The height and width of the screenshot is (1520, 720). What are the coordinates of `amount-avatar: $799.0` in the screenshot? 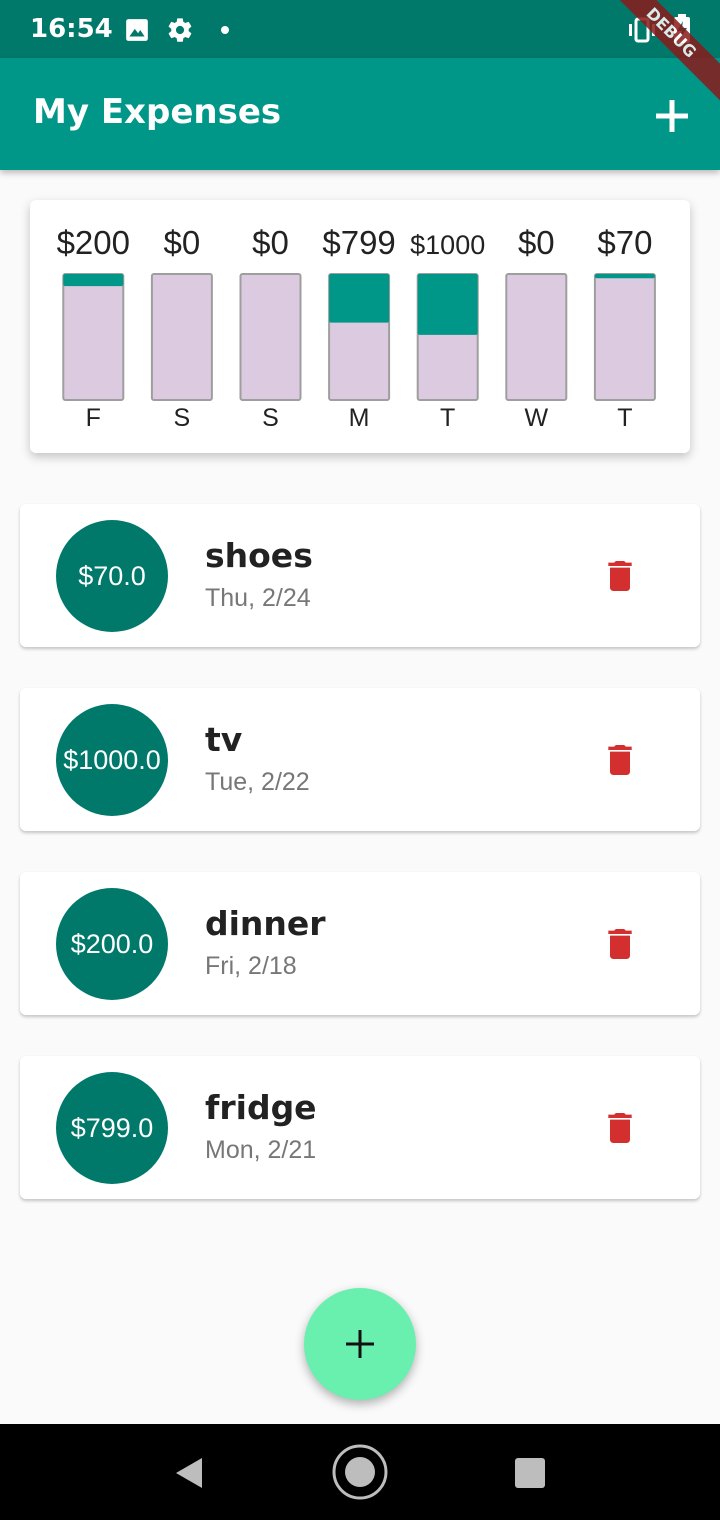 It's located at (112, 1128).